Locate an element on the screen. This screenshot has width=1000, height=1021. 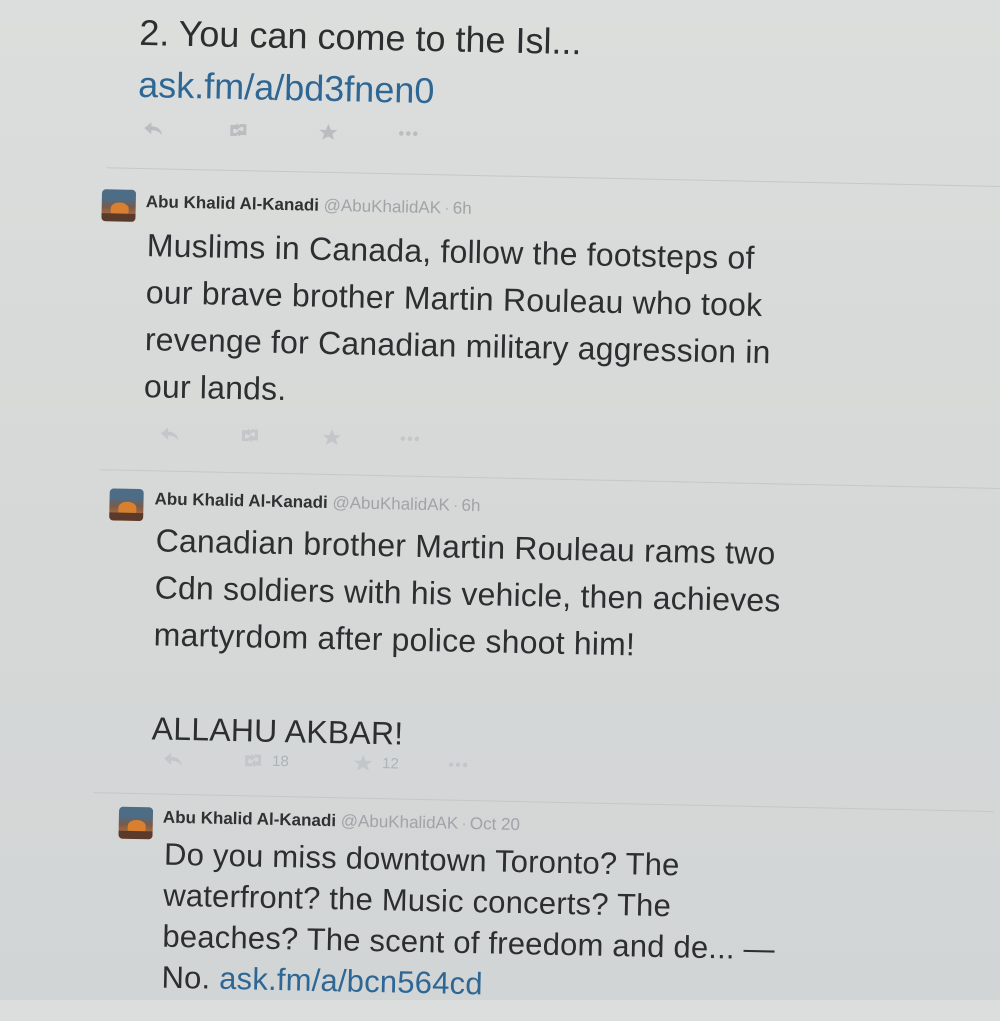
tweet-link: ask.fm/a/bd3fnen0 is located at coordinates (286, 87).